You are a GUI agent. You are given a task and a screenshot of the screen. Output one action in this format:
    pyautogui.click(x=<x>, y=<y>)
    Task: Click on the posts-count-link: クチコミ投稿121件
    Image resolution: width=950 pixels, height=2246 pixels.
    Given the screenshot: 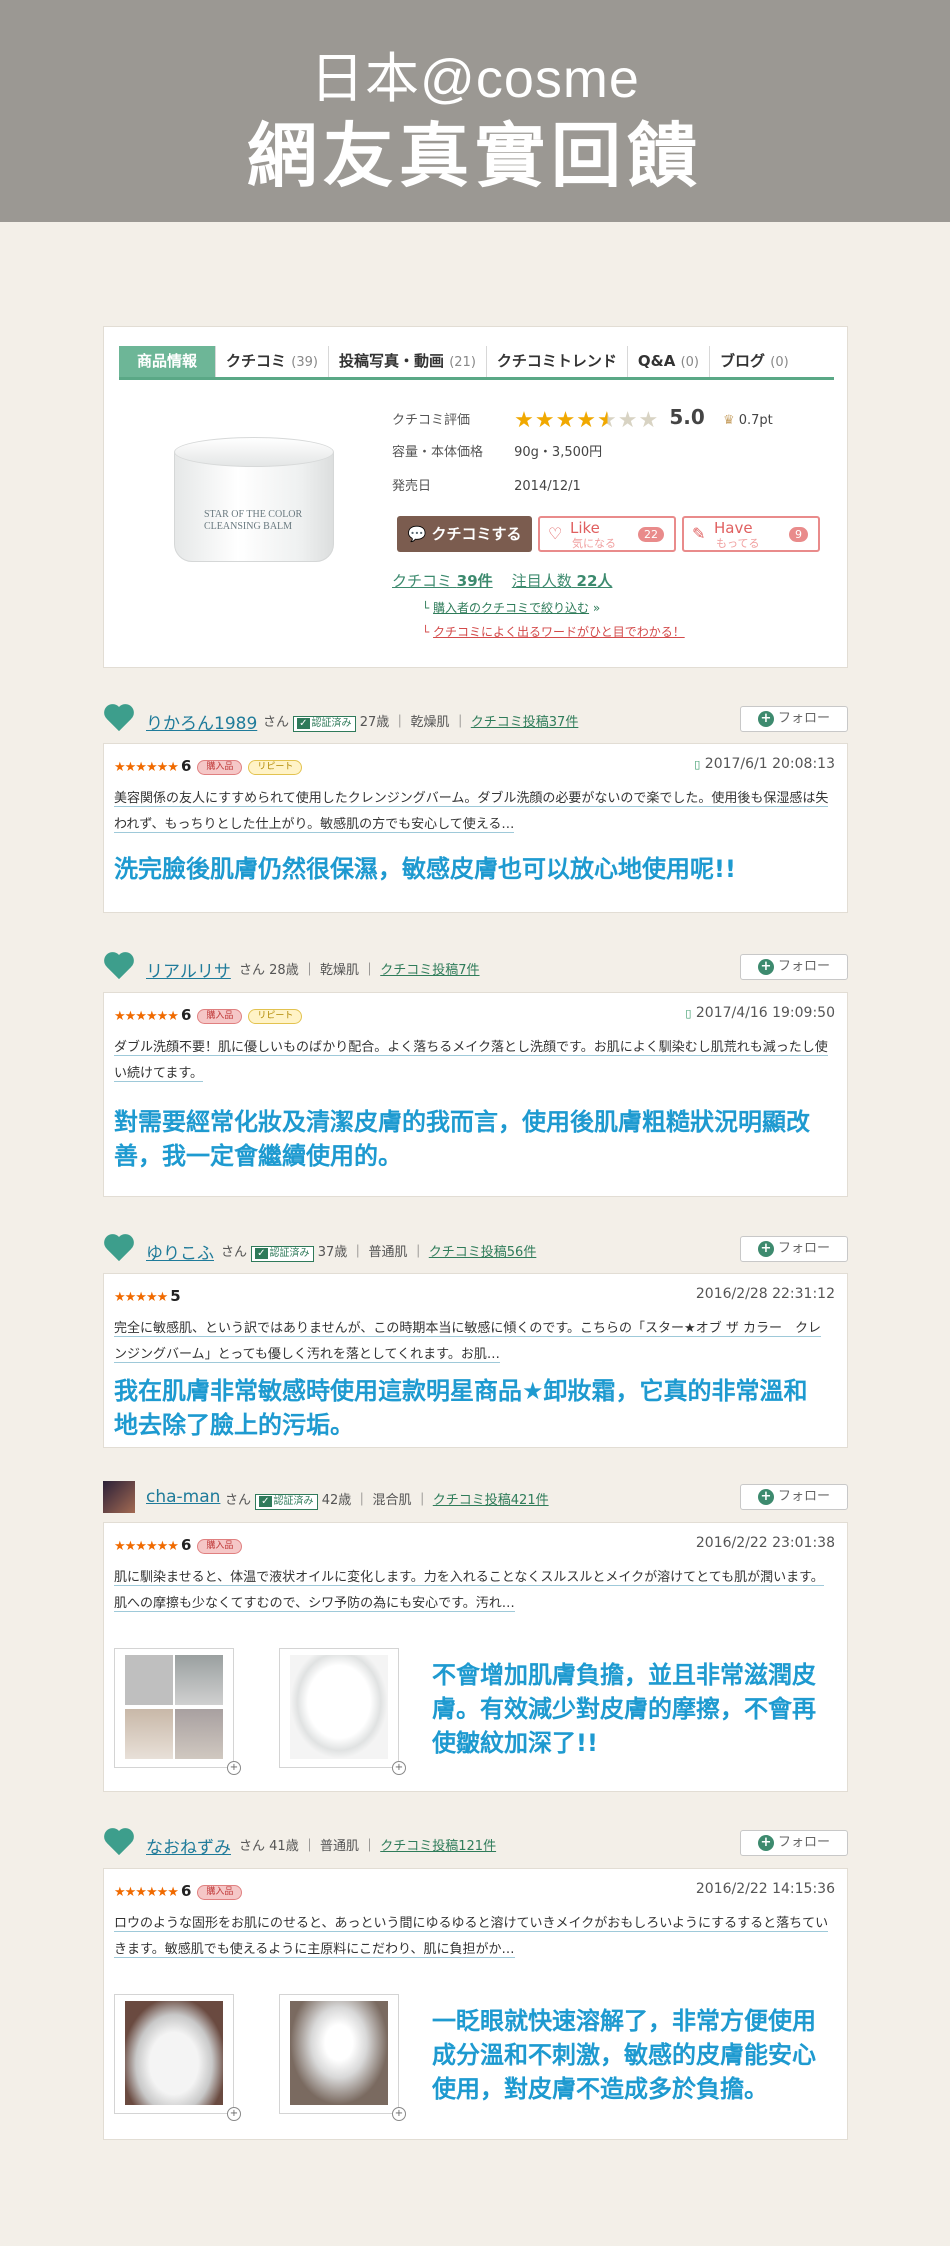 What is the action you would take?
    pyautogui.click(x=438, y=1846)
    